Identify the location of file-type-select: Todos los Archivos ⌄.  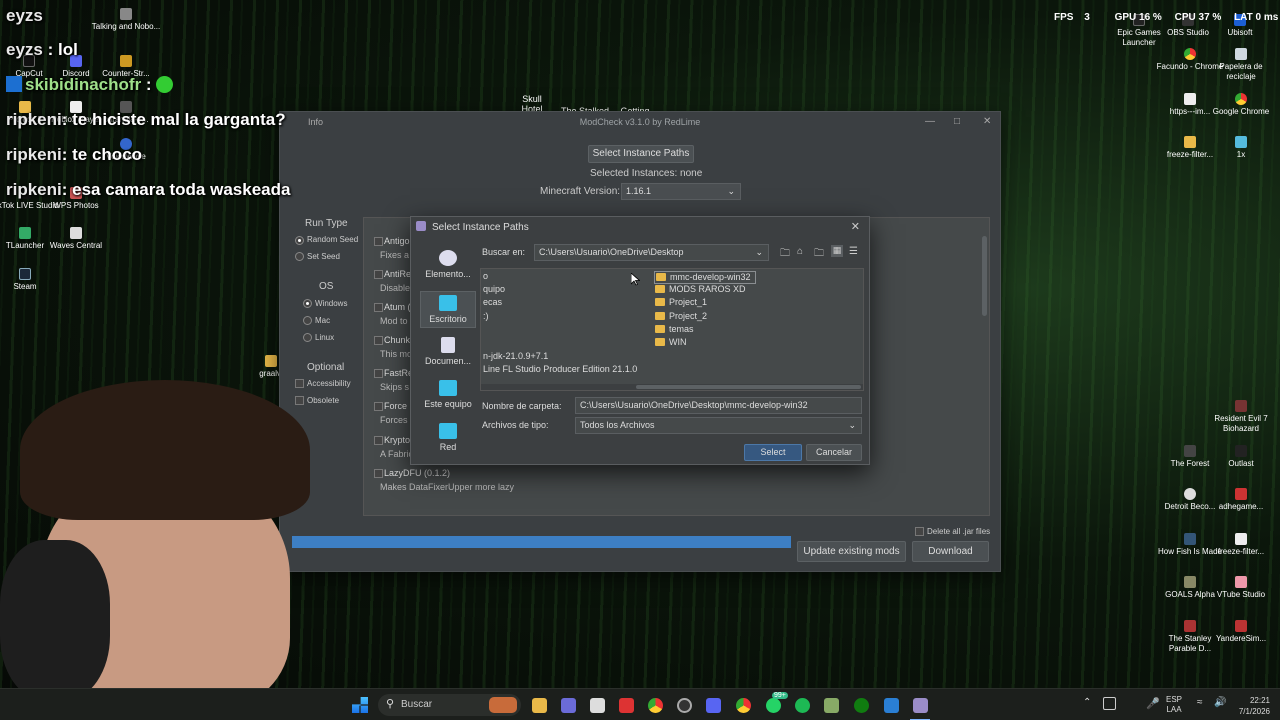
(718, 425).